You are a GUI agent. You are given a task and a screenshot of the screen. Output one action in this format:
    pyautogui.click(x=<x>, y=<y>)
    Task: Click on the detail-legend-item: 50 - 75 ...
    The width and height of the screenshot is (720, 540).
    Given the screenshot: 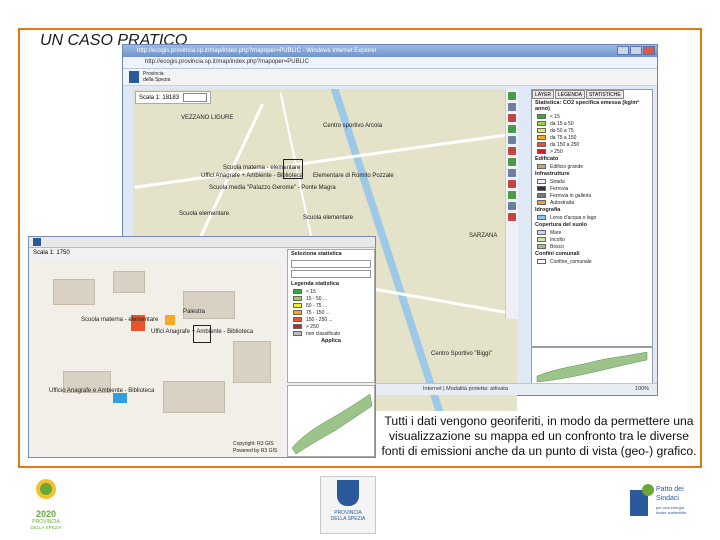 What is the action you would take?
    pyautogui.click(x=331, y=305)
    